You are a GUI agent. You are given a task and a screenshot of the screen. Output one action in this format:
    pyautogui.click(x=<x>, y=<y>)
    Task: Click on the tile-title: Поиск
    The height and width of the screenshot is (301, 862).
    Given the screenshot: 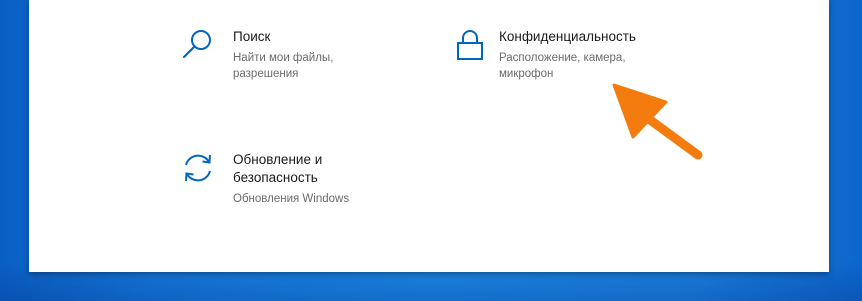 What is the action you would take?
    pyautogui.click(x=252, y=36)
    